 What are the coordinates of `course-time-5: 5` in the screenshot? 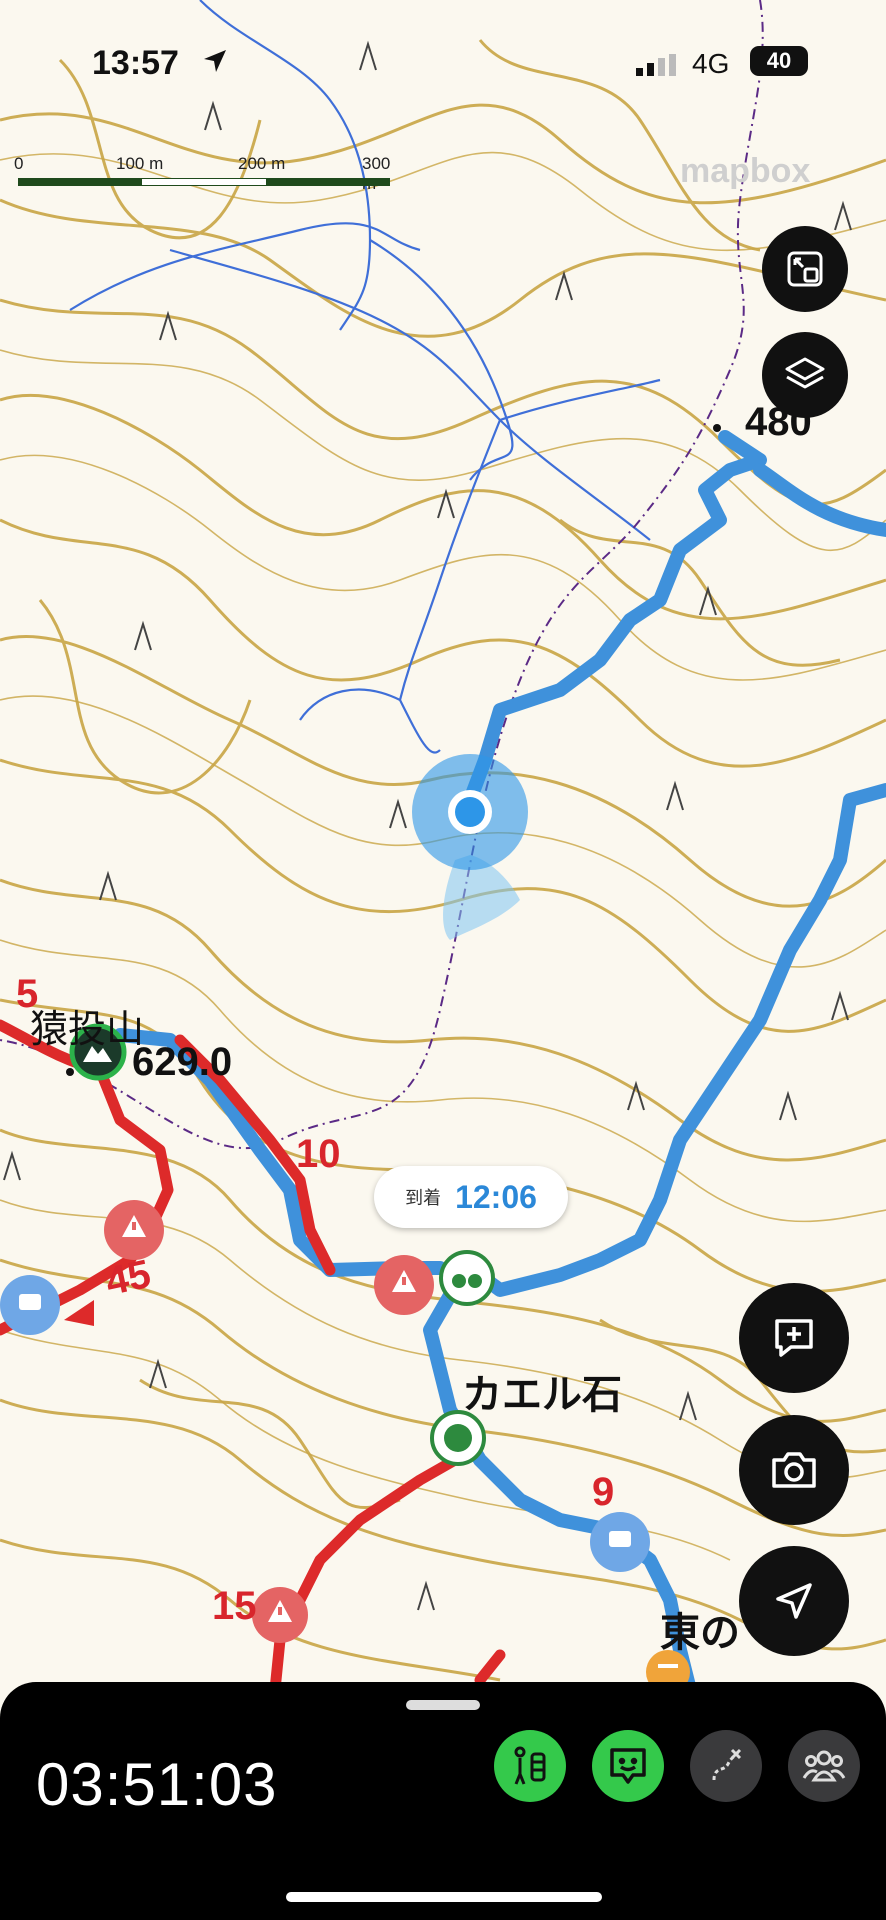 It's located at (27, 994).